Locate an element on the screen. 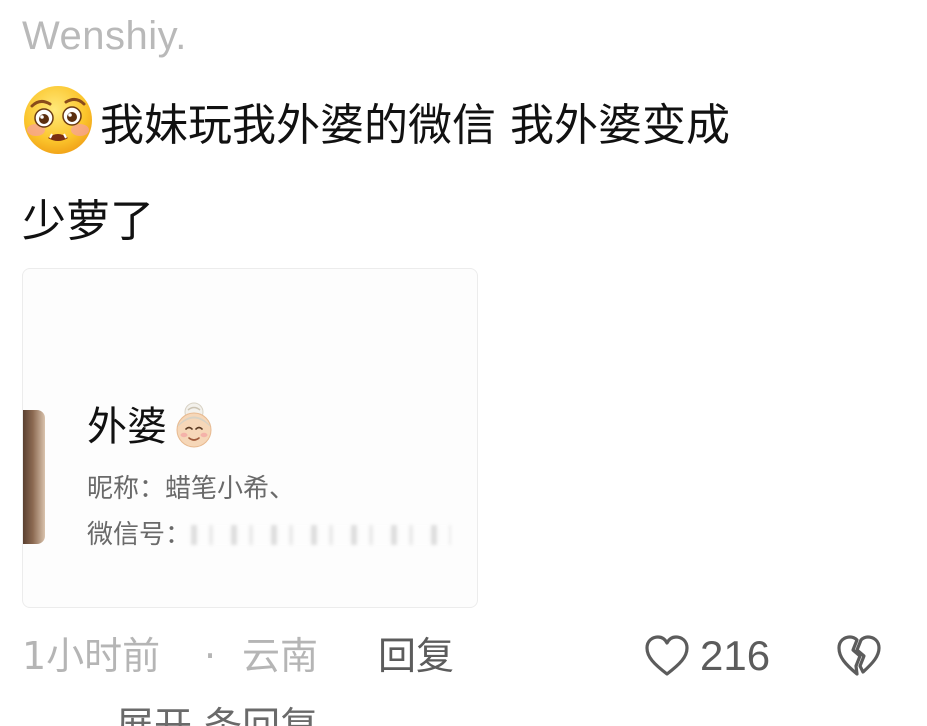  heart-outline-icon is located at coordinates (667, 656).